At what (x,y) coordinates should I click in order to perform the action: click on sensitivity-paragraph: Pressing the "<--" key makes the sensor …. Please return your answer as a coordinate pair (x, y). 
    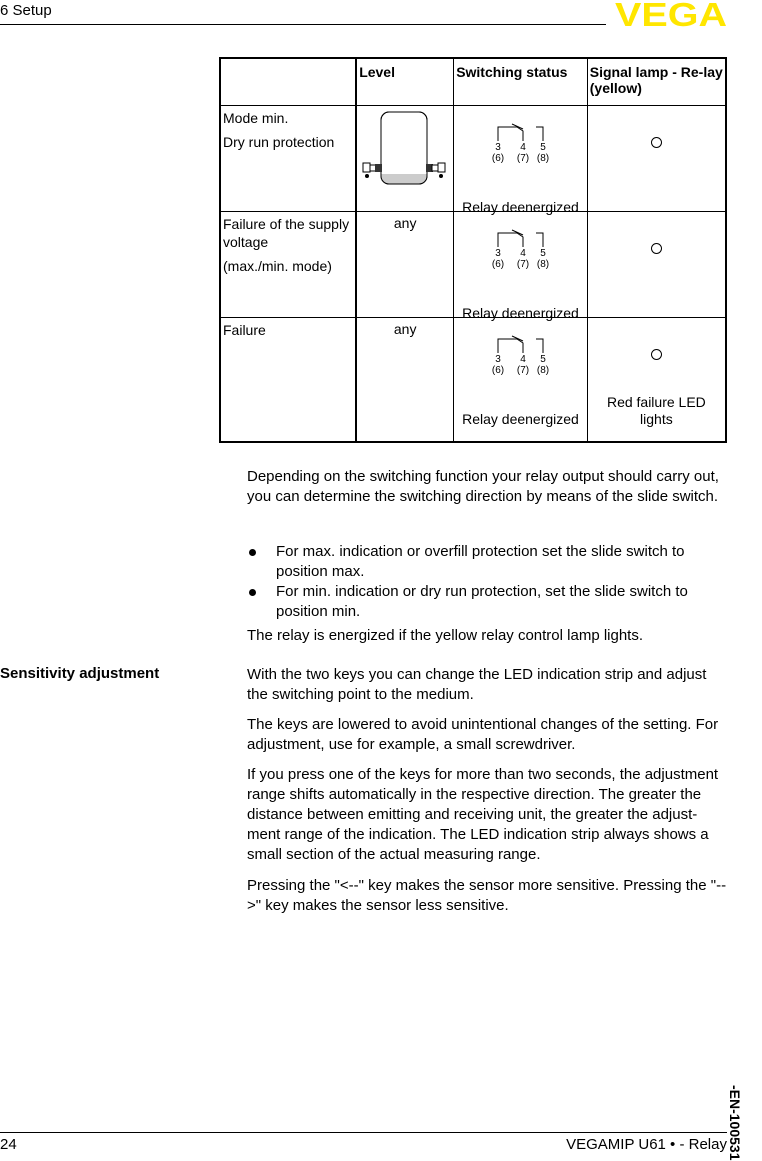
    Looking at the image, I should click on (488, 896).